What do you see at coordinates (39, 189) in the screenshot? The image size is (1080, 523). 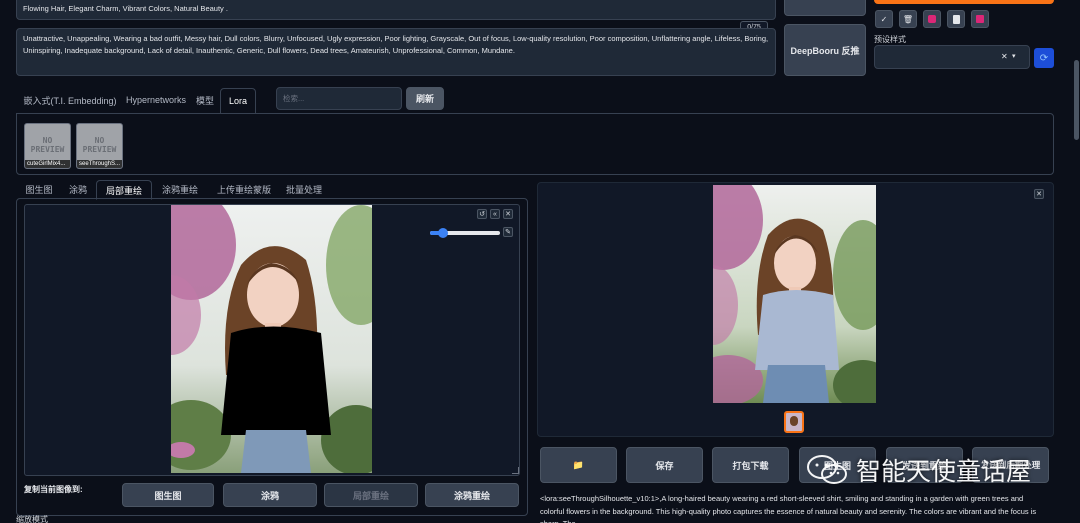 I see `tab-img2img: 图生图` at bounding box center [39, 189].